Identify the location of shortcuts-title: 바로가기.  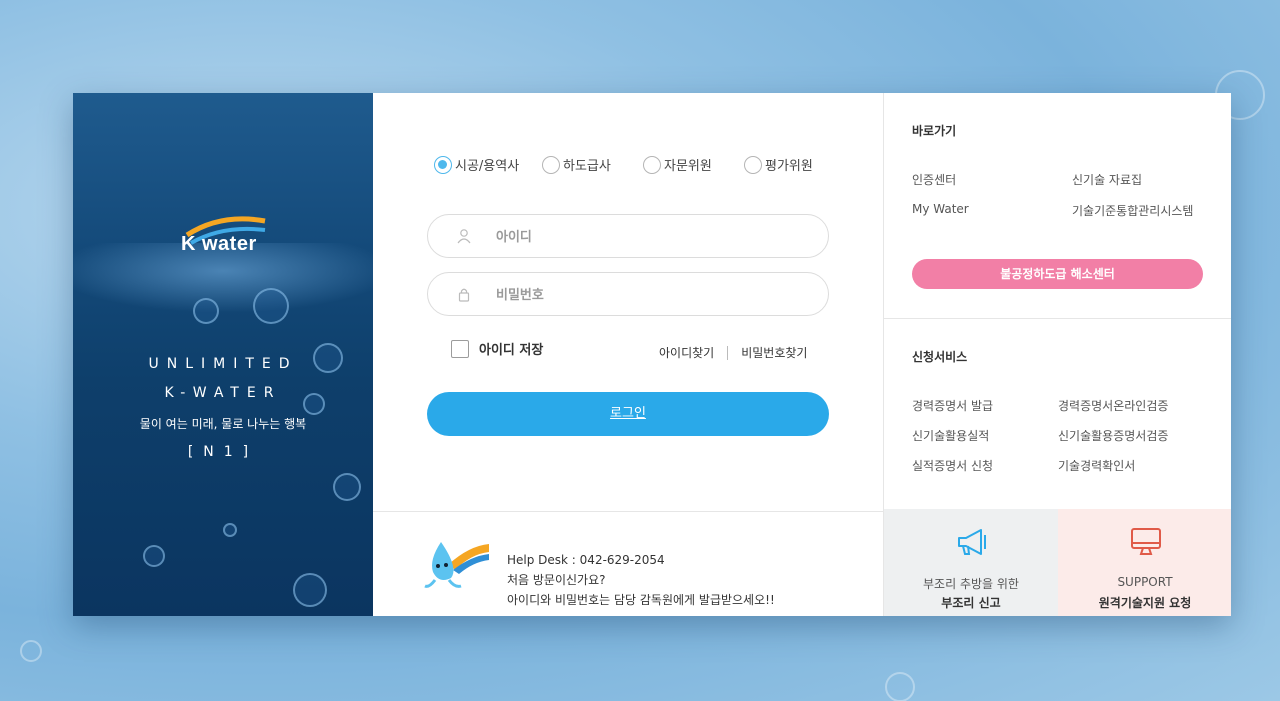
(934, 131).